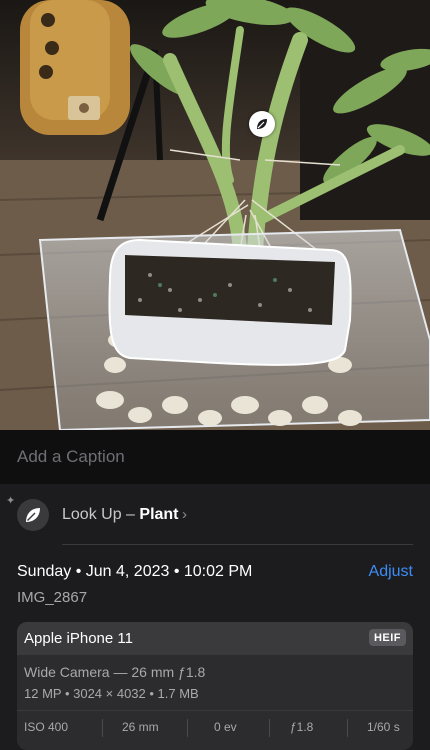  Describe the element at coordinates (237, 544) in the screenshot. I see `divider` at that location.